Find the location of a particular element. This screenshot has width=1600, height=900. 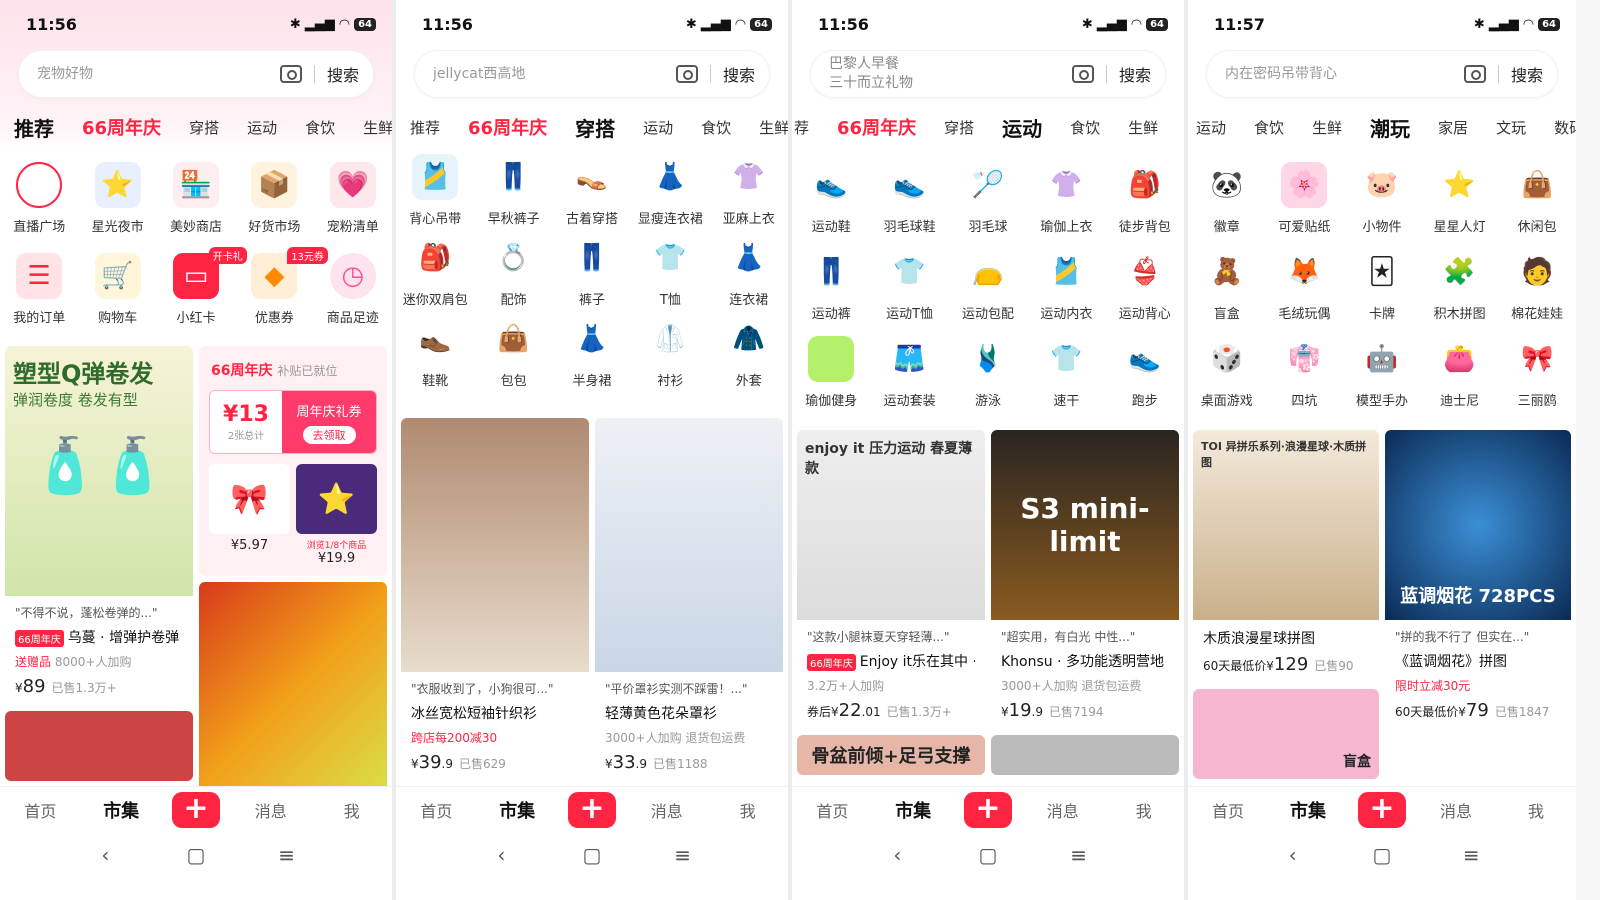

subcategory: 👡 古着穿搭 is located at coordinates (592, 190).